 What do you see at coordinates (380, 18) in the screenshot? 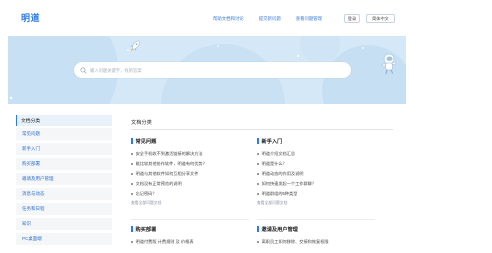
I see `language-select: 简体中文` at bounding box center [380, 18].